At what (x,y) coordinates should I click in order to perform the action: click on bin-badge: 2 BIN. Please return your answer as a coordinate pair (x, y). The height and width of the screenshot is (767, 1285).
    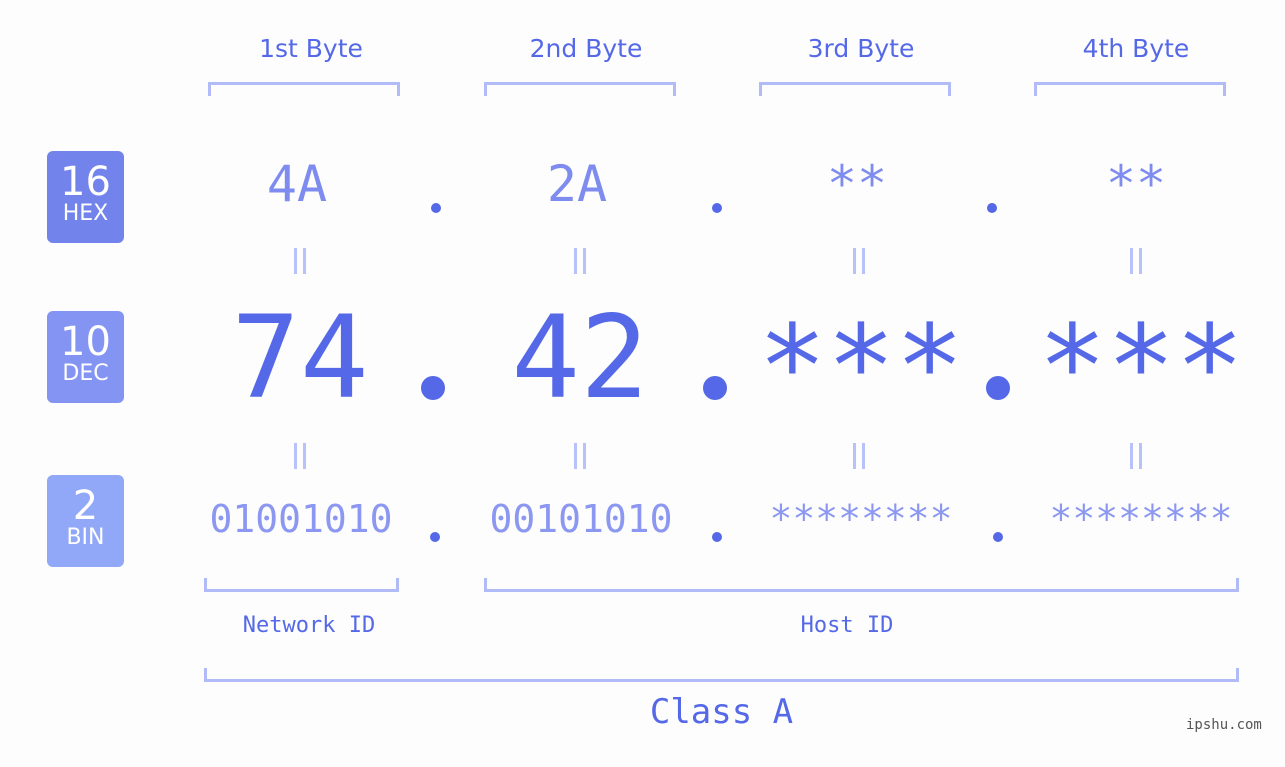
    Looking at the image, I should click on (85, 521).